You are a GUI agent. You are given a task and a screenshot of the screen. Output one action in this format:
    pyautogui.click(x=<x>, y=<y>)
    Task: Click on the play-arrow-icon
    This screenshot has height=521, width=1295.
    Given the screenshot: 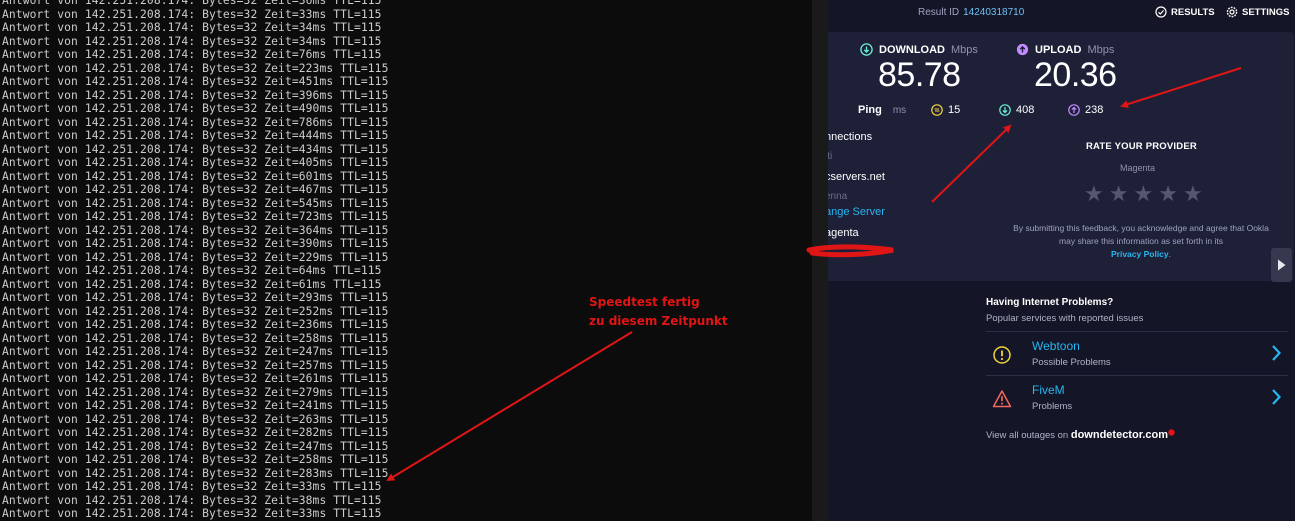 What is the action you would take?
    pyautogui.click(x=1282, y=265)
    